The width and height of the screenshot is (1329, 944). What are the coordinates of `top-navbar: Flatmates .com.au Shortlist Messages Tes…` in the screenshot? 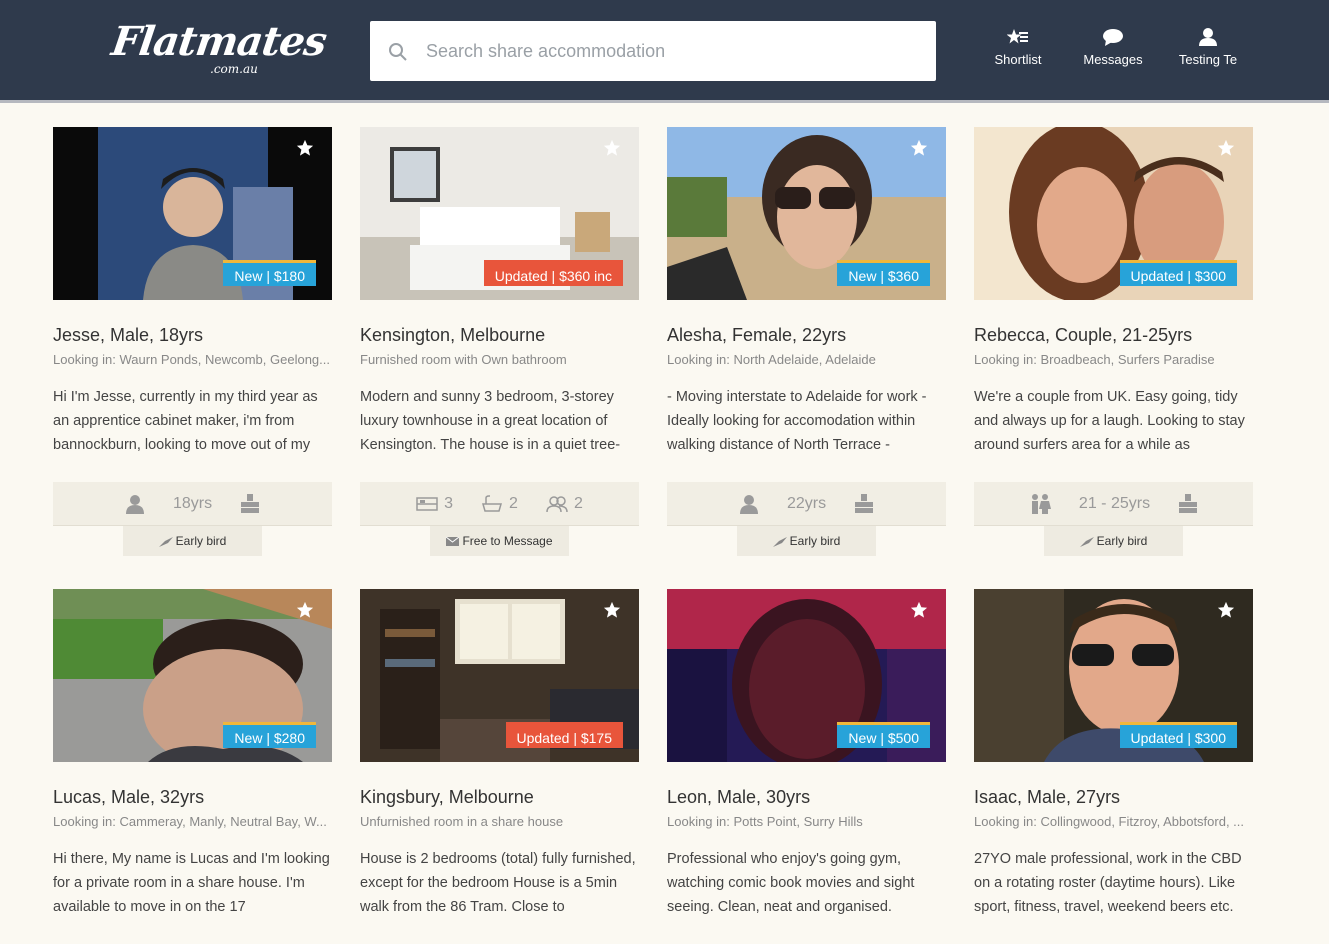 It's located at (664, 51).